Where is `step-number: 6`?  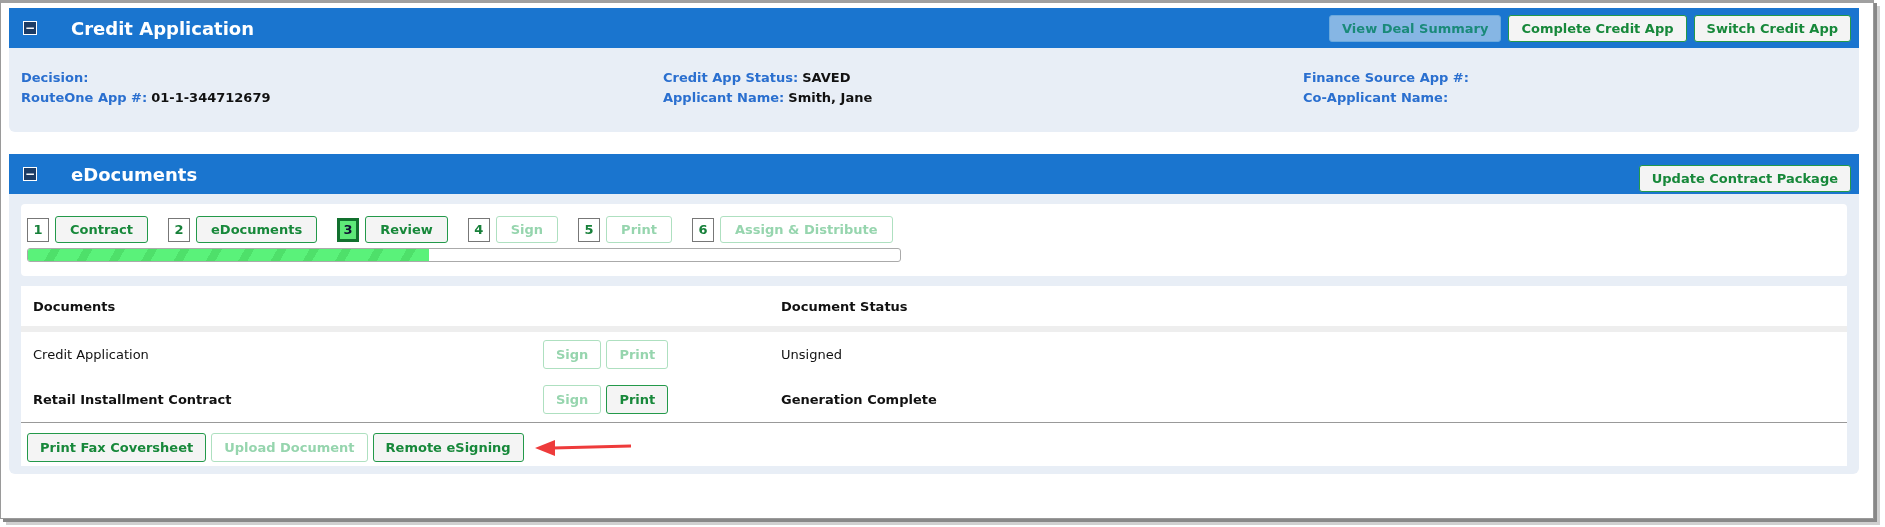 step-number: 6 is located at coordinates (703, 229).